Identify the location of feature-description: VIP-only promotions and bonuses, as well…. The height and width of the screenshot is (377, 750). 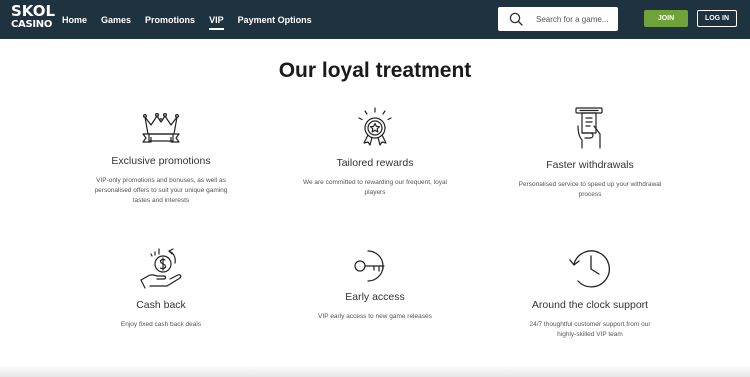
(161, 190).